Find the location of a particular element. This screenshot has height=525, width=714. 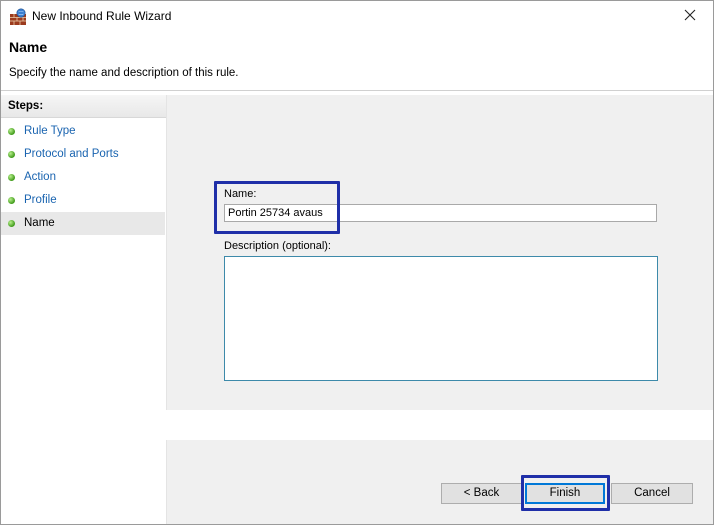

title-bar: New Inbound Rule Wizard is located at coordinates (357, 16).